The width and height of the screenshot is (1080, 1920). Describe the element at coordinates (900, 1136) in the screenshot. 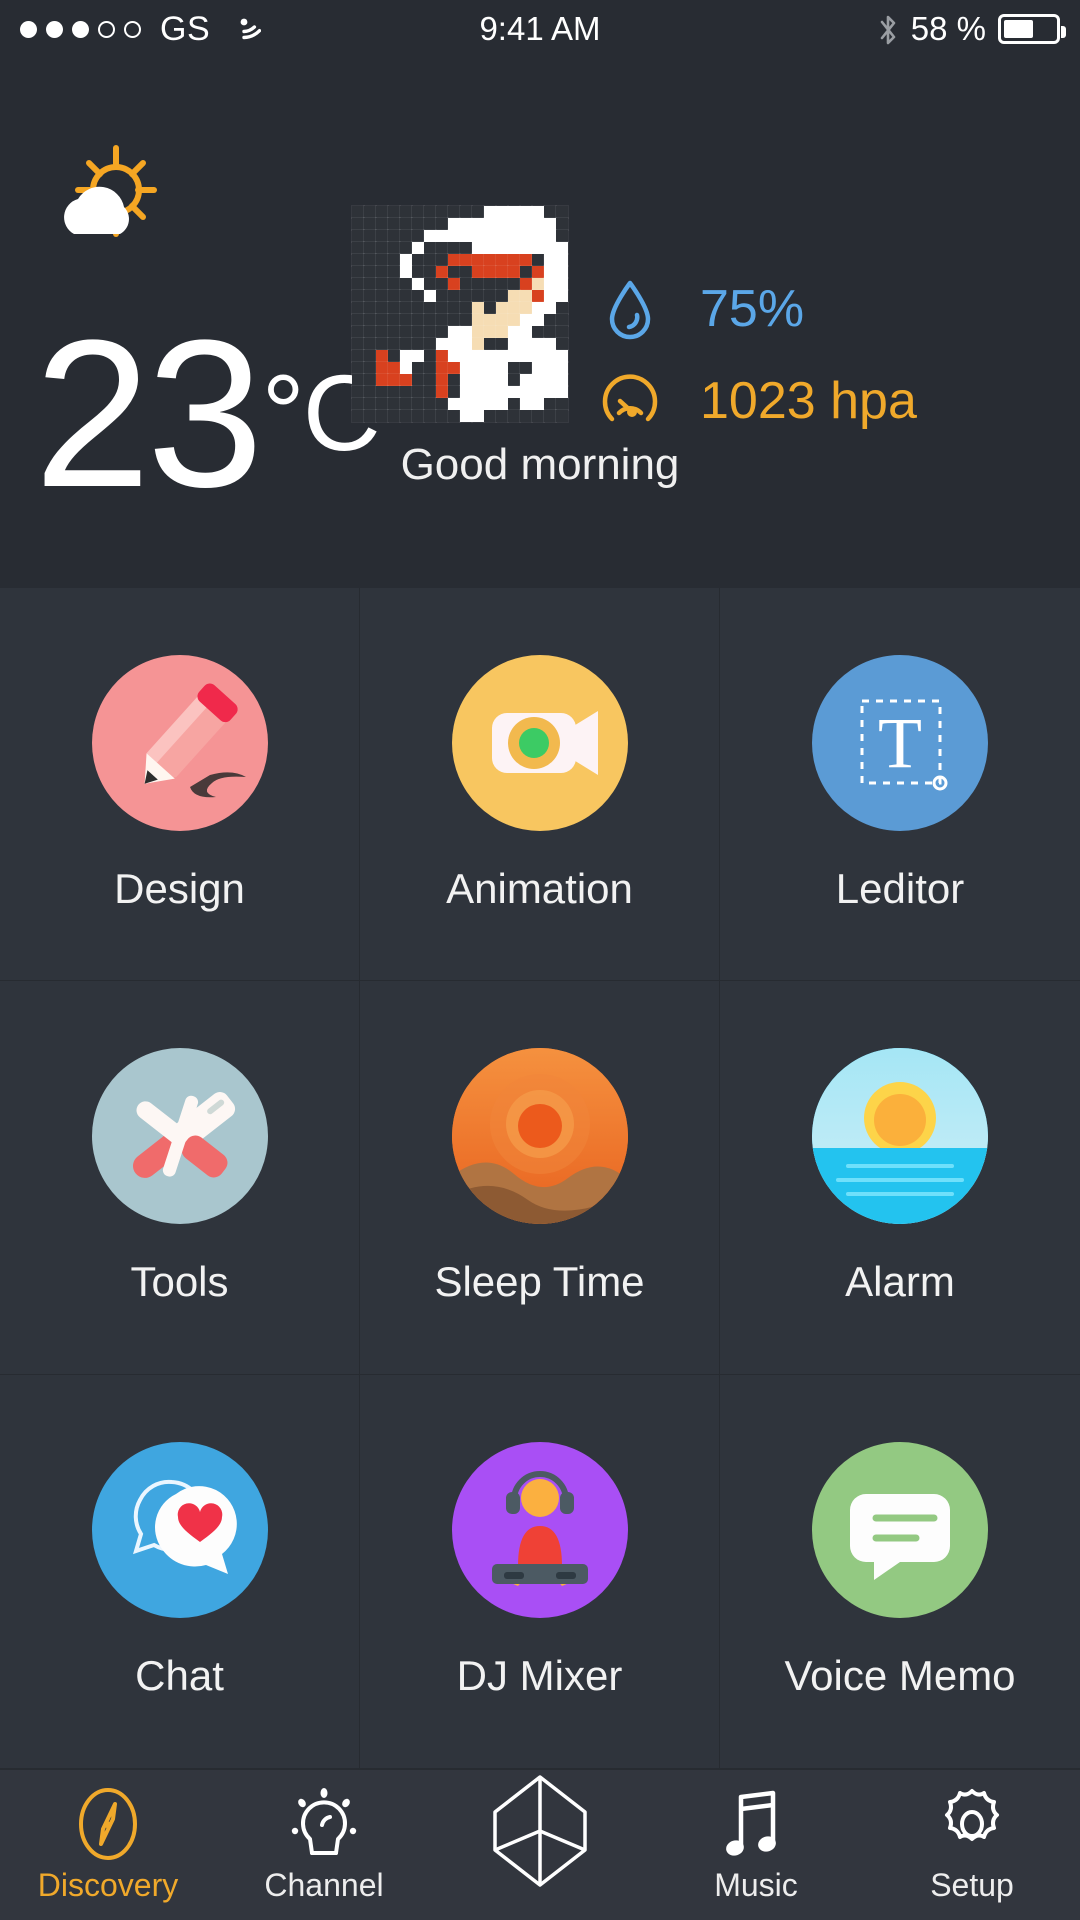

I see `sunrise-sea-icon` at that location.